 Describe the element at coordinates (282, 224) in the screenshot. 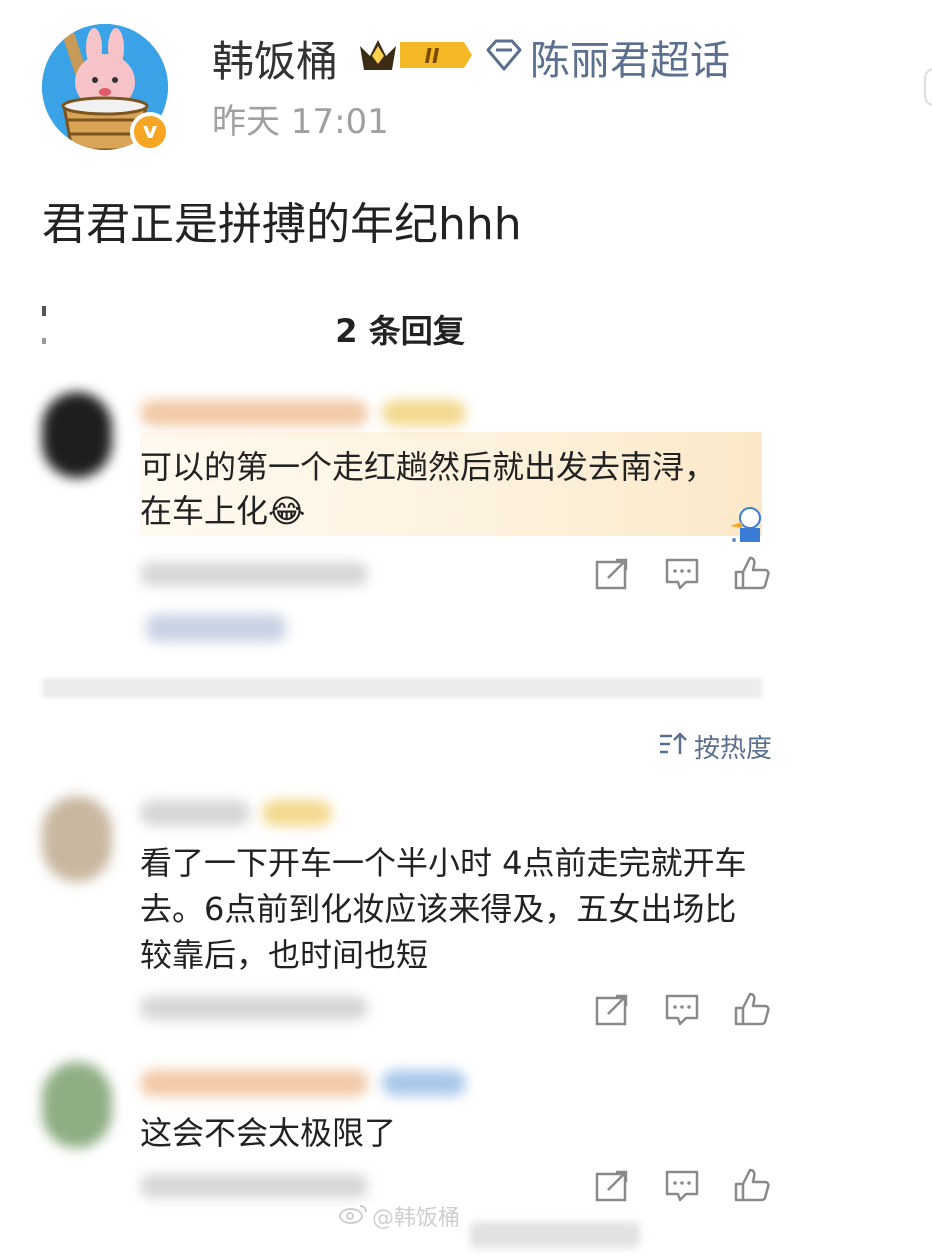

I see `post-text: 君君正是拼搏的年纪hhh` at that location.